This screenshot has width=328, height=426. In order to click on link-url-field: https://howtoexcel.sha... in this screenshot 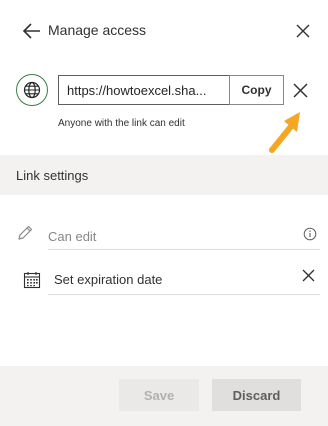, I will do `click(144, 90)`.